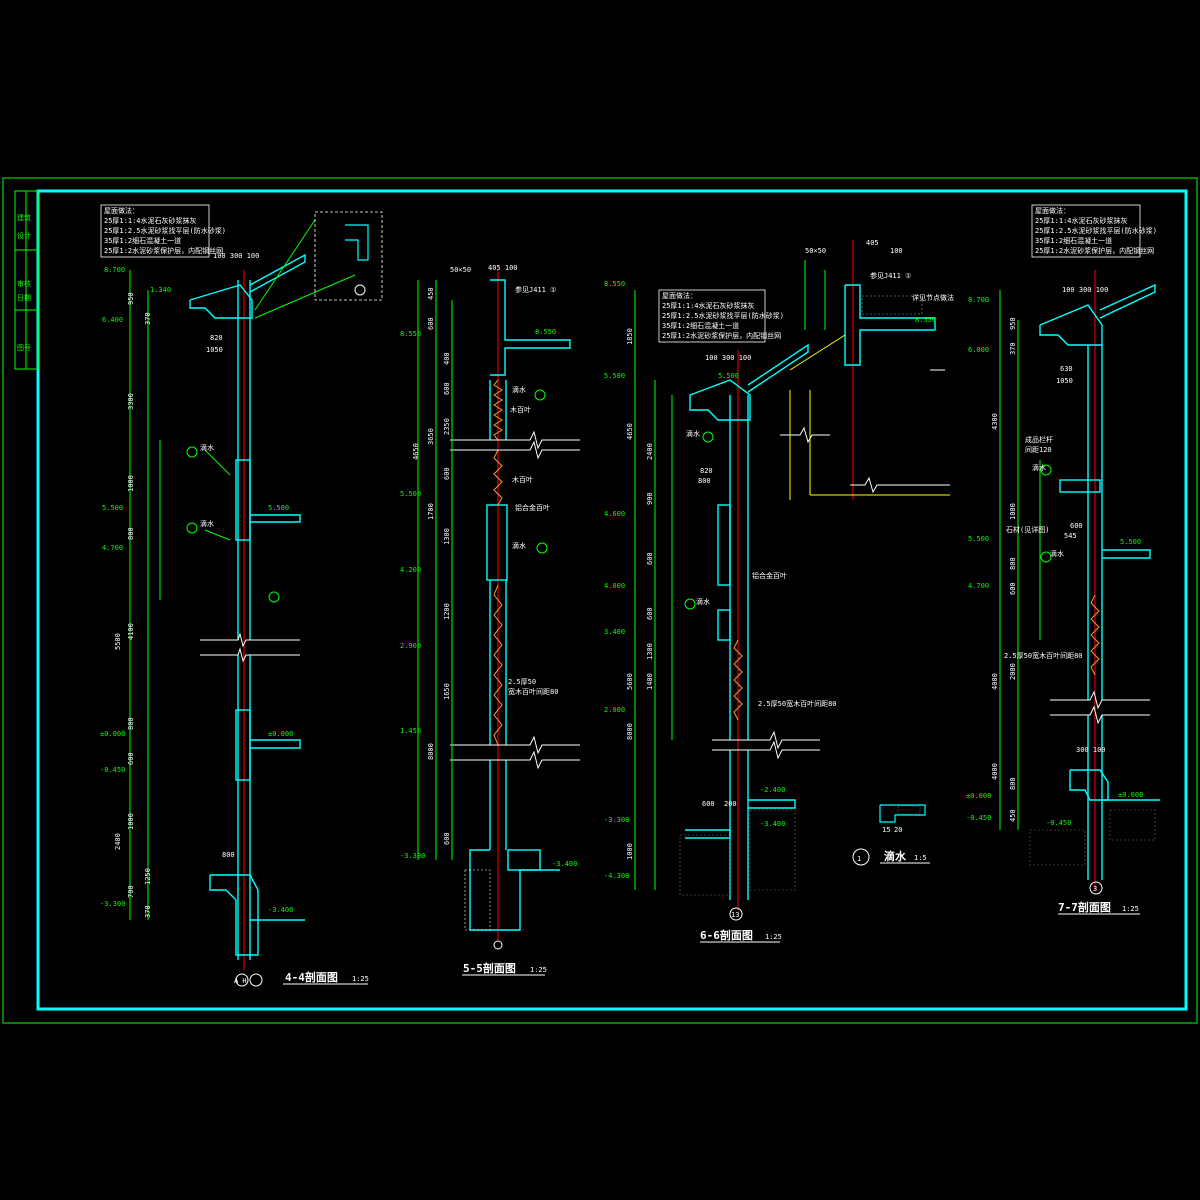 The image size is (1200, 1200). What do you see at coordinates (131, 758) in the screenshot?
I see `vdim-44-9: 600` at bounding box center [131, 758].